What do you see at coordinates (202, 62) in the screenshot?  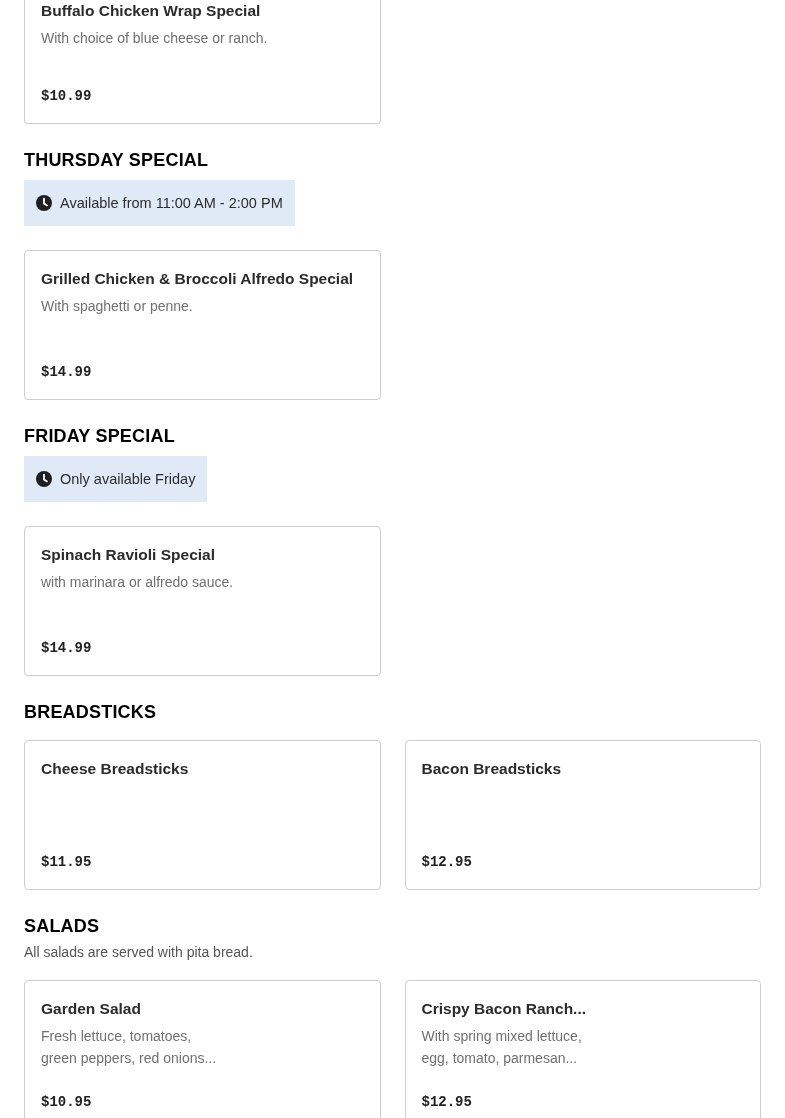 I see `menu-item-card: Buffalo Chicken Wrap Special With choice of blue cheese or ranch. $10.99` at bounding box center [202, 62].